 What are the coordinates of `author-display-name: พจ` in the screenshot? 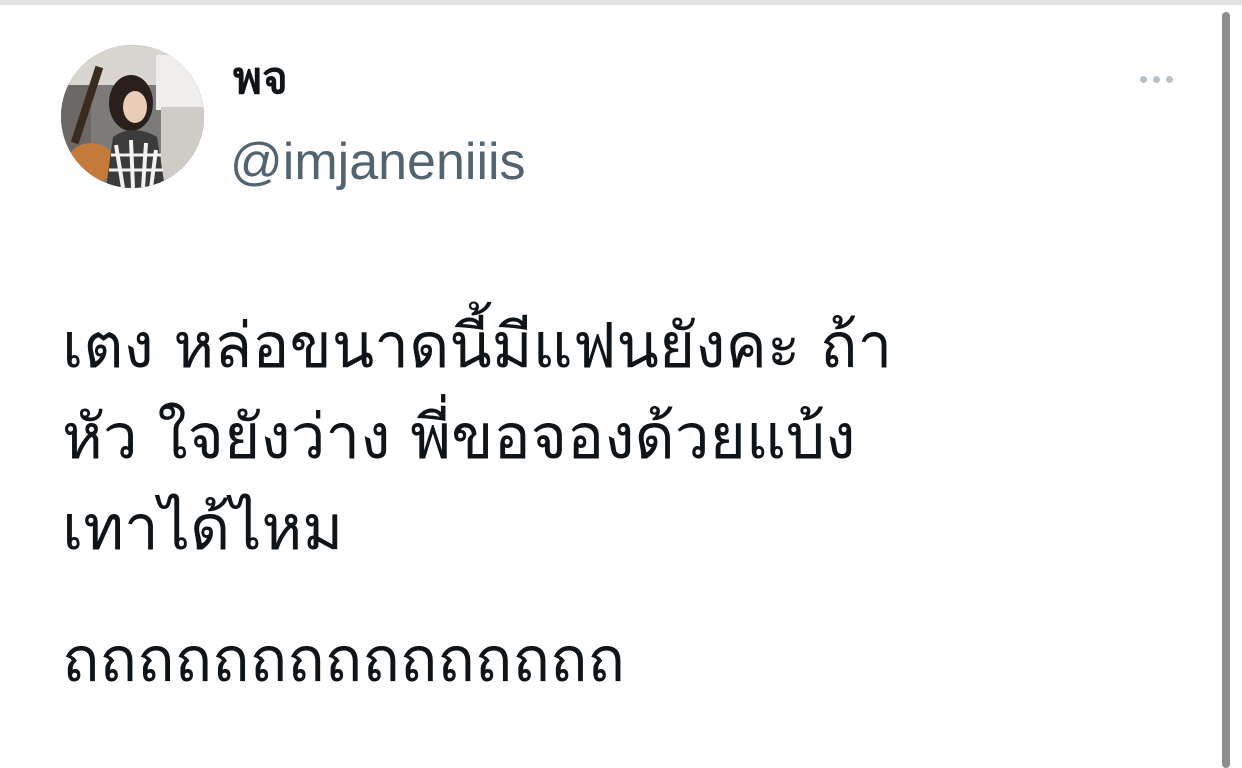 It's located at (260, 79).